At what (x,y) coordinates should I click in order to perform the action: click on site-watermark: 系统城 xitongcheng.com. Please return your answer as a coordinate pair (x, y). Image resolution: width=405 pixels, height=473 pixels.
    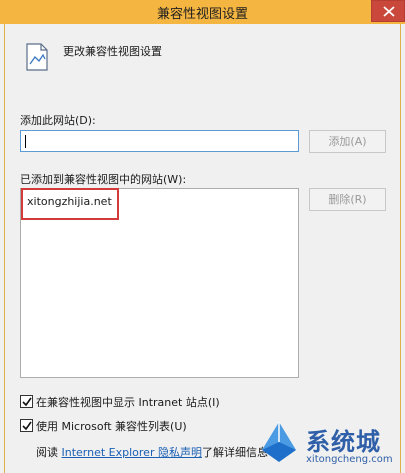
    Looking at the image, I should click on (327, 442).